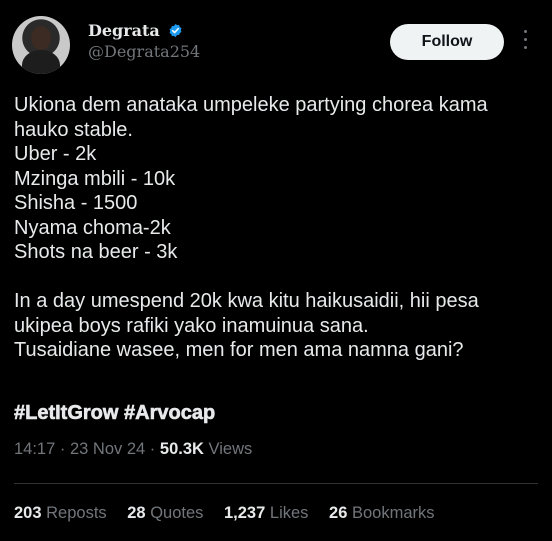 This screenshot has height=541, width=552. I want to click on quotes-label: Quotes, so click(177, 513).